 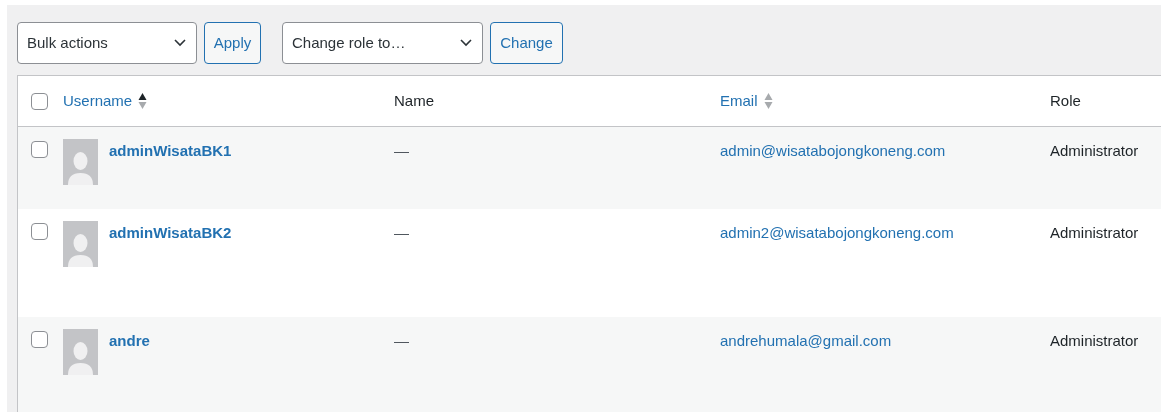 I want to click on dropdown-value: Bulk actions, so click(x=67, y=42).